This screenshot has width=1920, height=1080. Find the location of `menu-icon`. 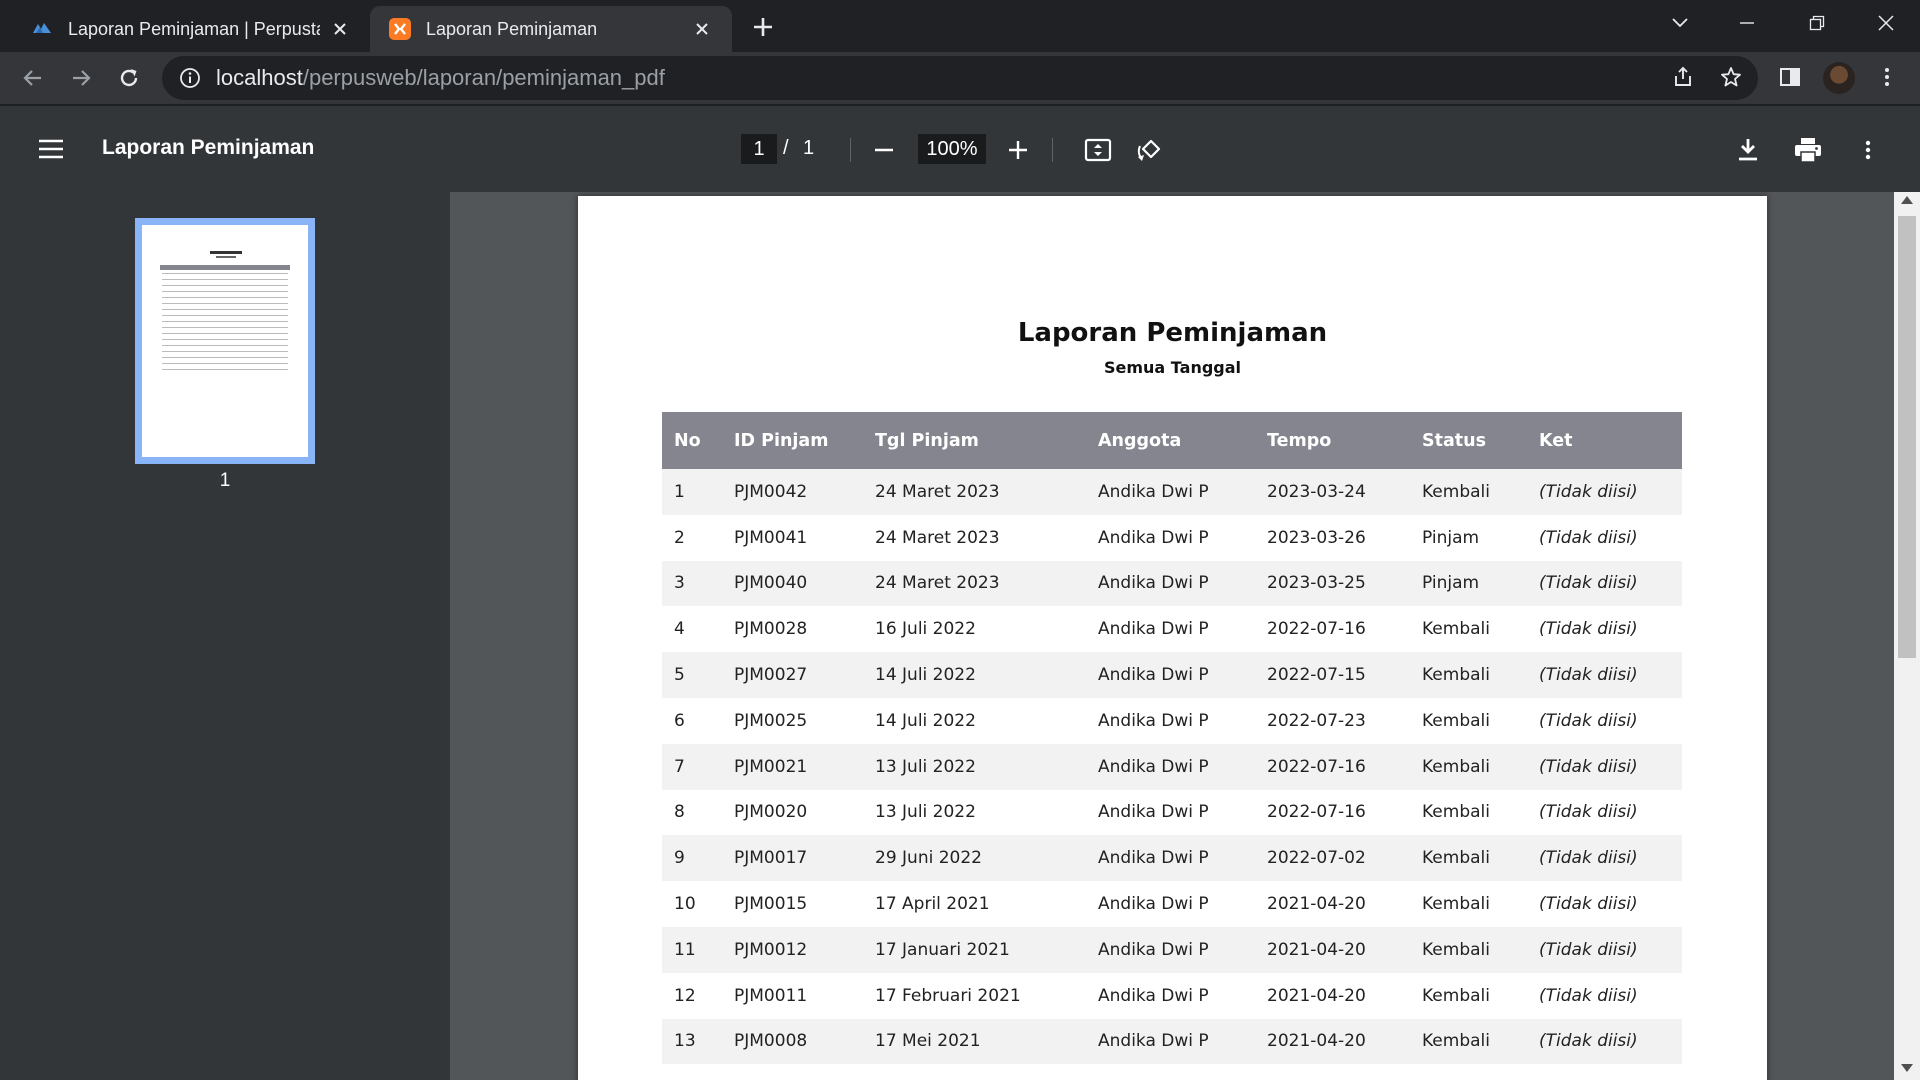

menu-icon is located at coordinates (51, 149).